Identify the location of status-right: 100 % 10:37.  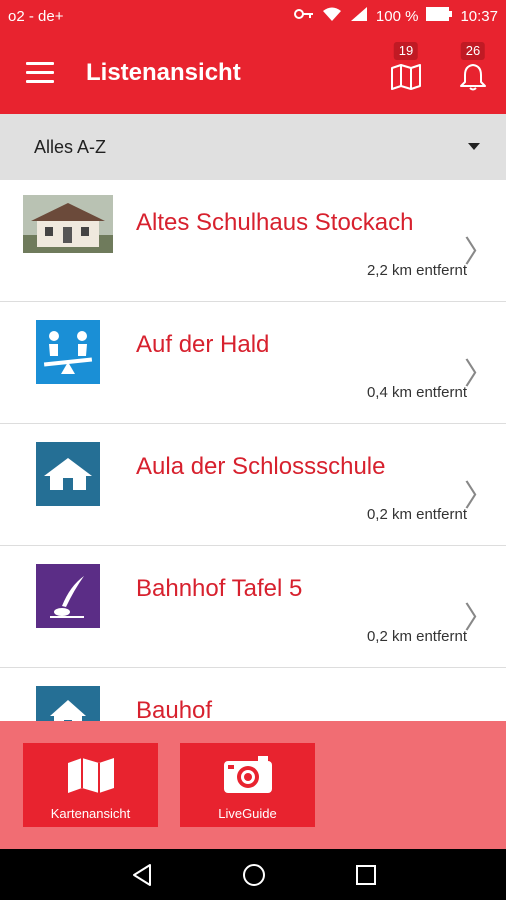
(395, 16).